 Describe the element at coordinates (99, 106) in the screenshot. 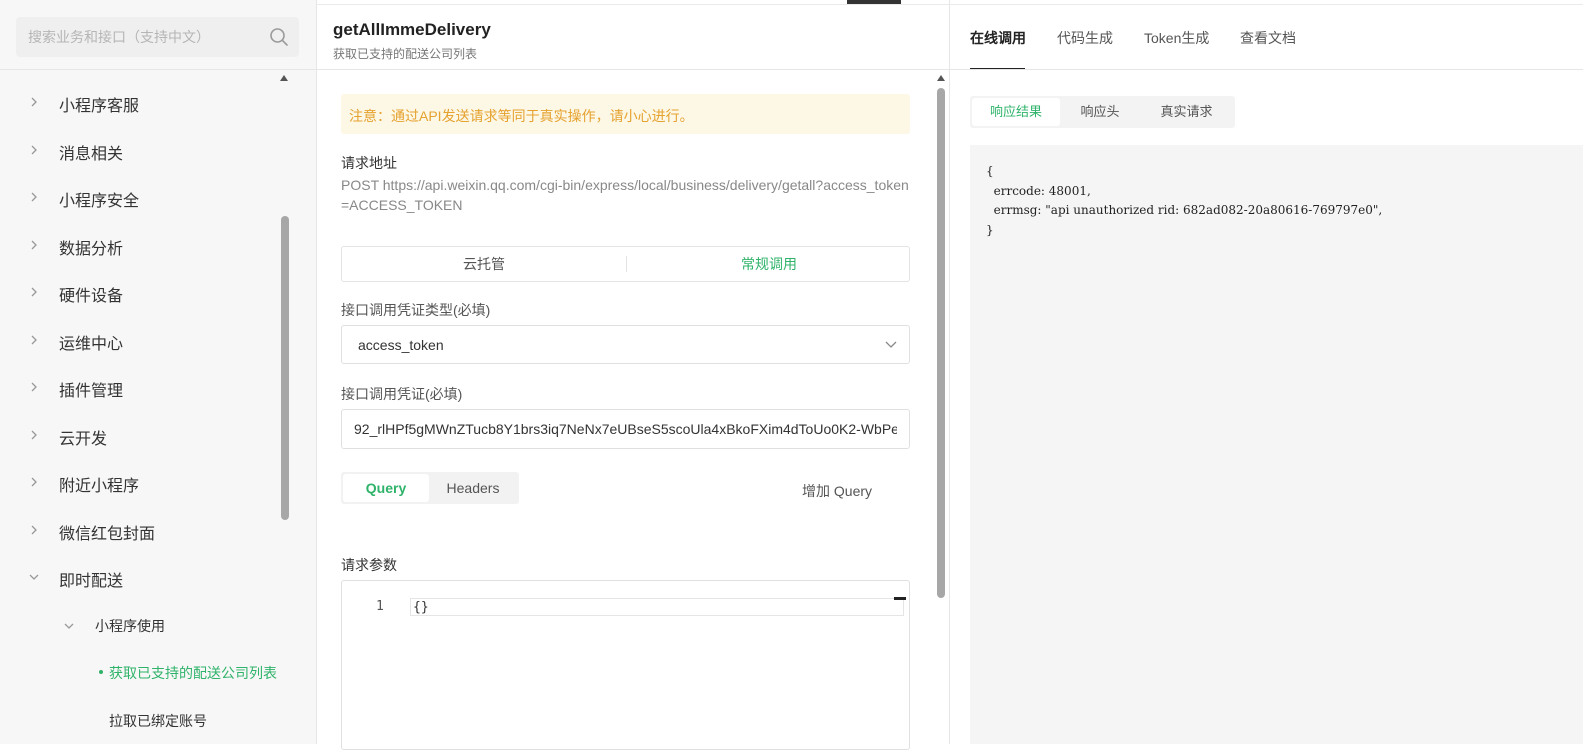

I see `sidebar-item-label: 小程序客服` at that location.